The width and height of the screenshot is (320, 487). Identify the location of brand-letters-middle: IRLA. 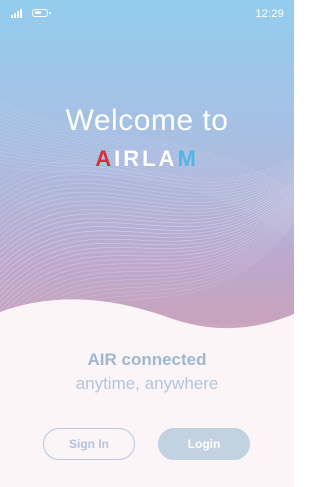
(146, 158).